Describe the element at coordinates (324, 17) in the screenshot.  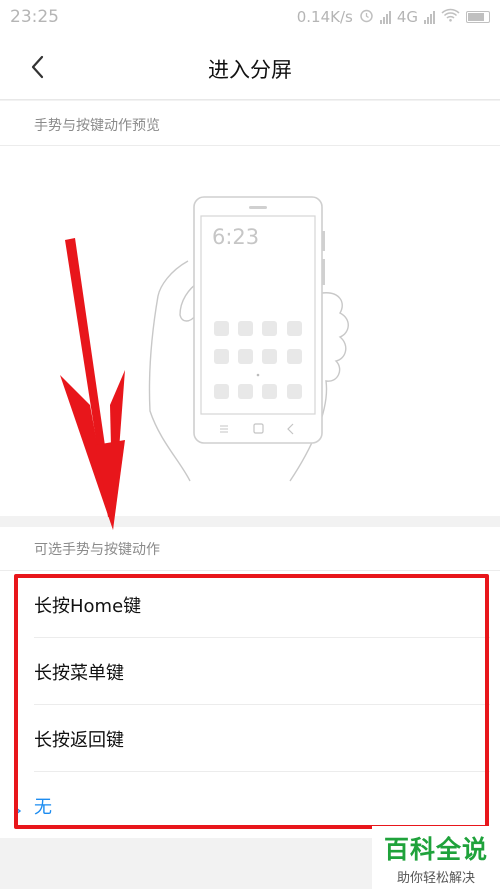
I see `net-speed: 0.14K/s` at that location.